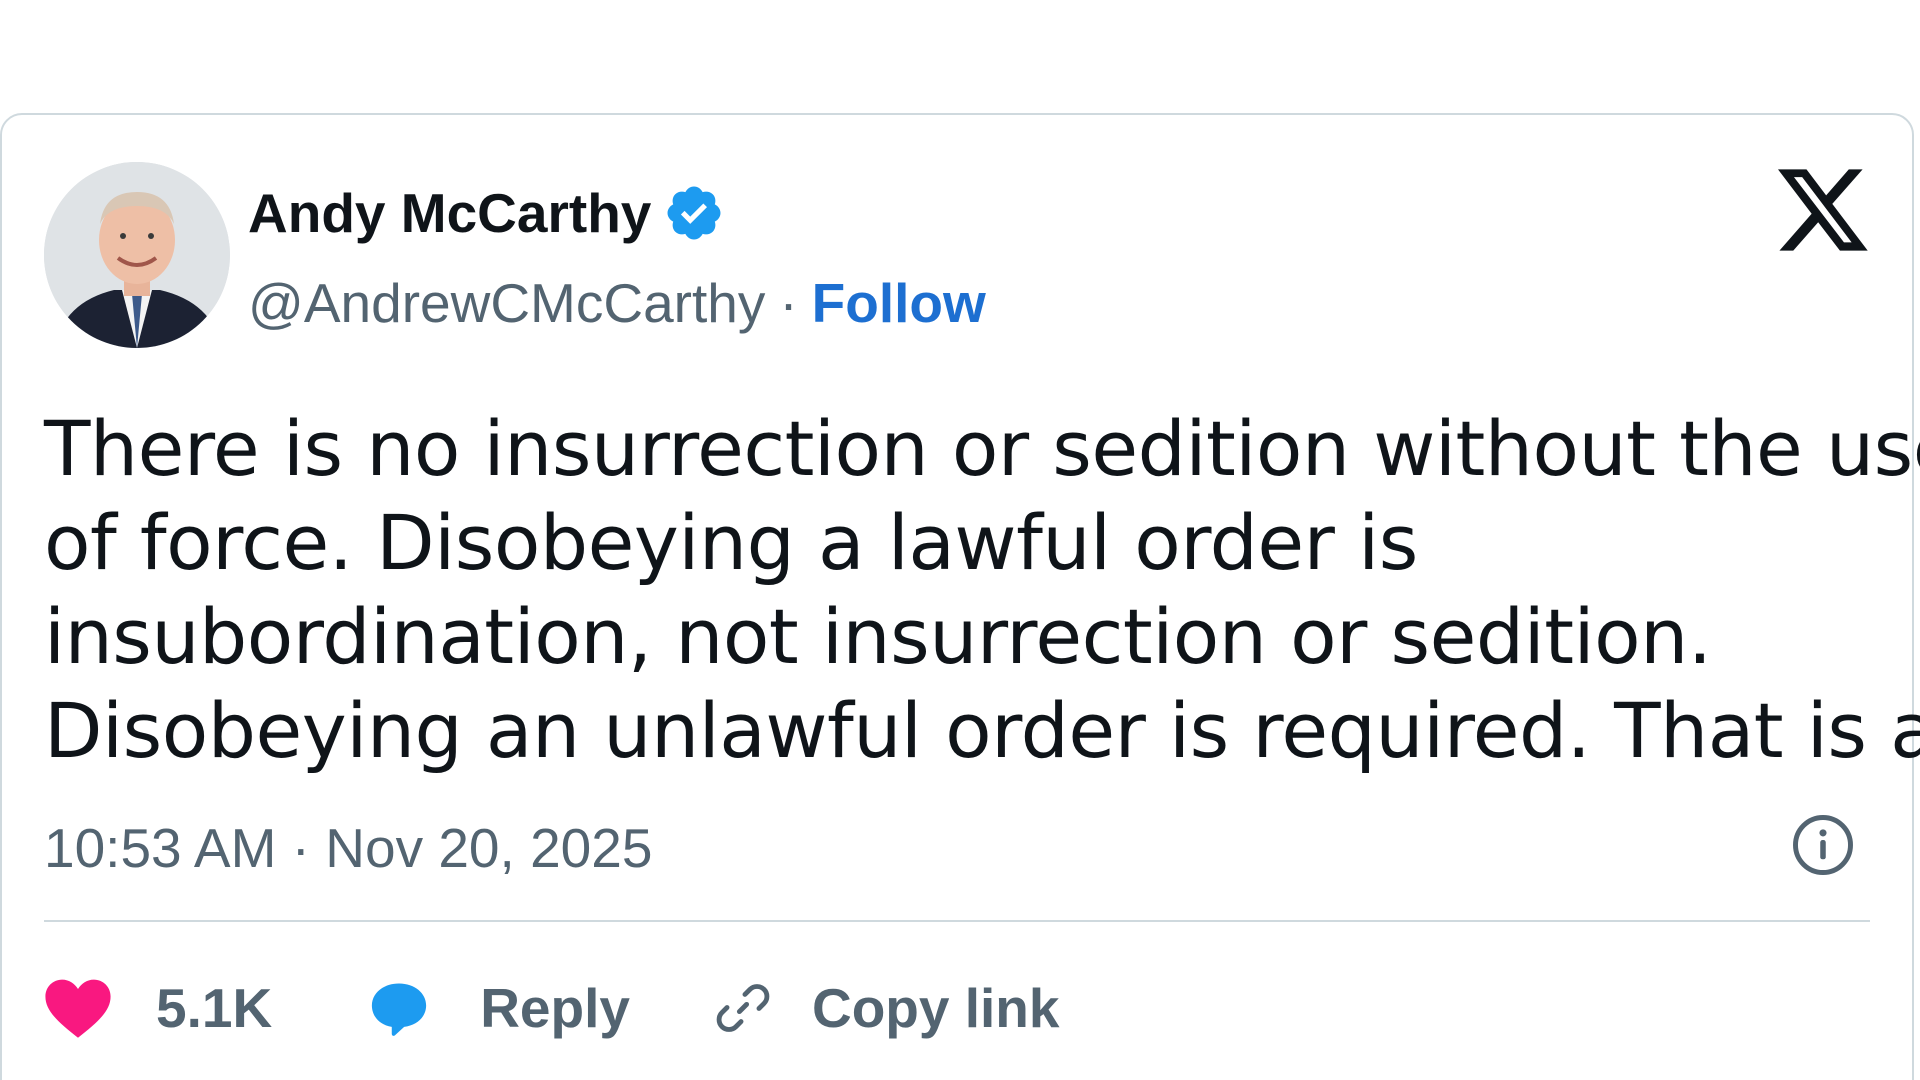  What do you see at coordinates (743, 1008) in the screenshot?
I see `link-icon` at bounding box center [743, 1008].